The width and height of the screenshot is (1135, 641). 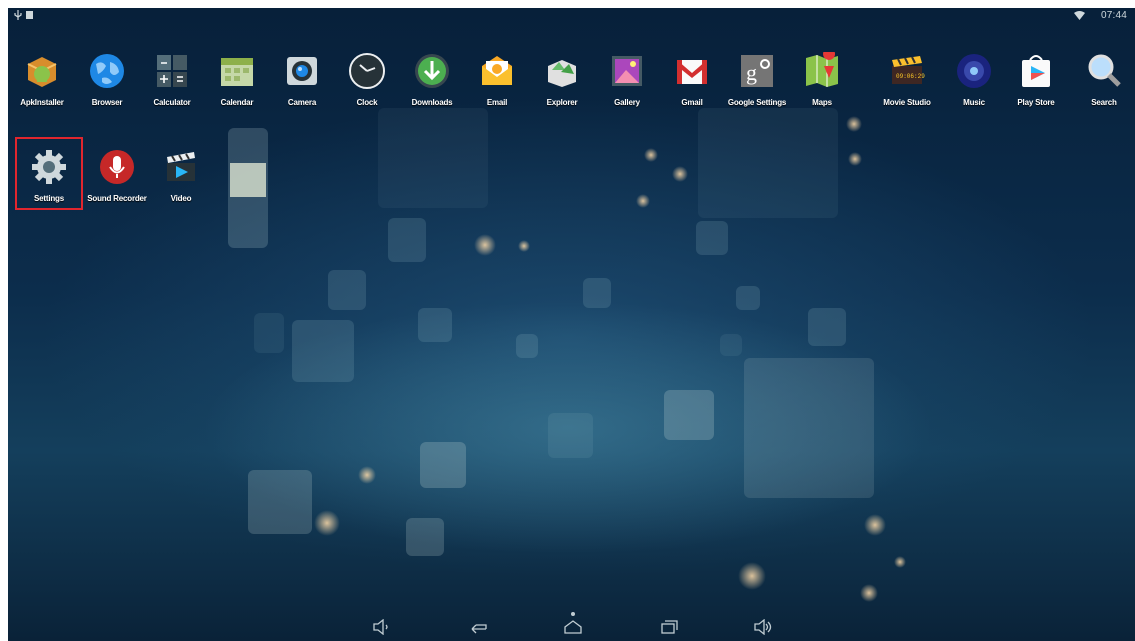 What do you see at coordinates (478, 627) in the screenshot?
I see `back-icon` at bounding box center [478, 627].